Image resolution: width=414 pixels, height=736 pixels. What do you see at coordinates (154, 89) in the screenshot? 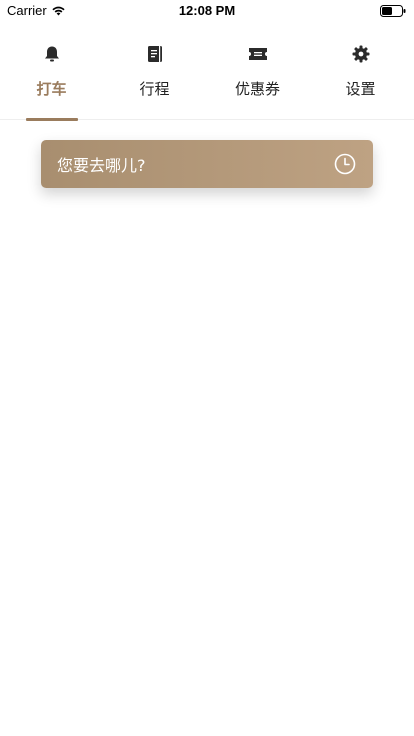
I see `tab-label-trips: 行程` at bounding box center [154, 89].